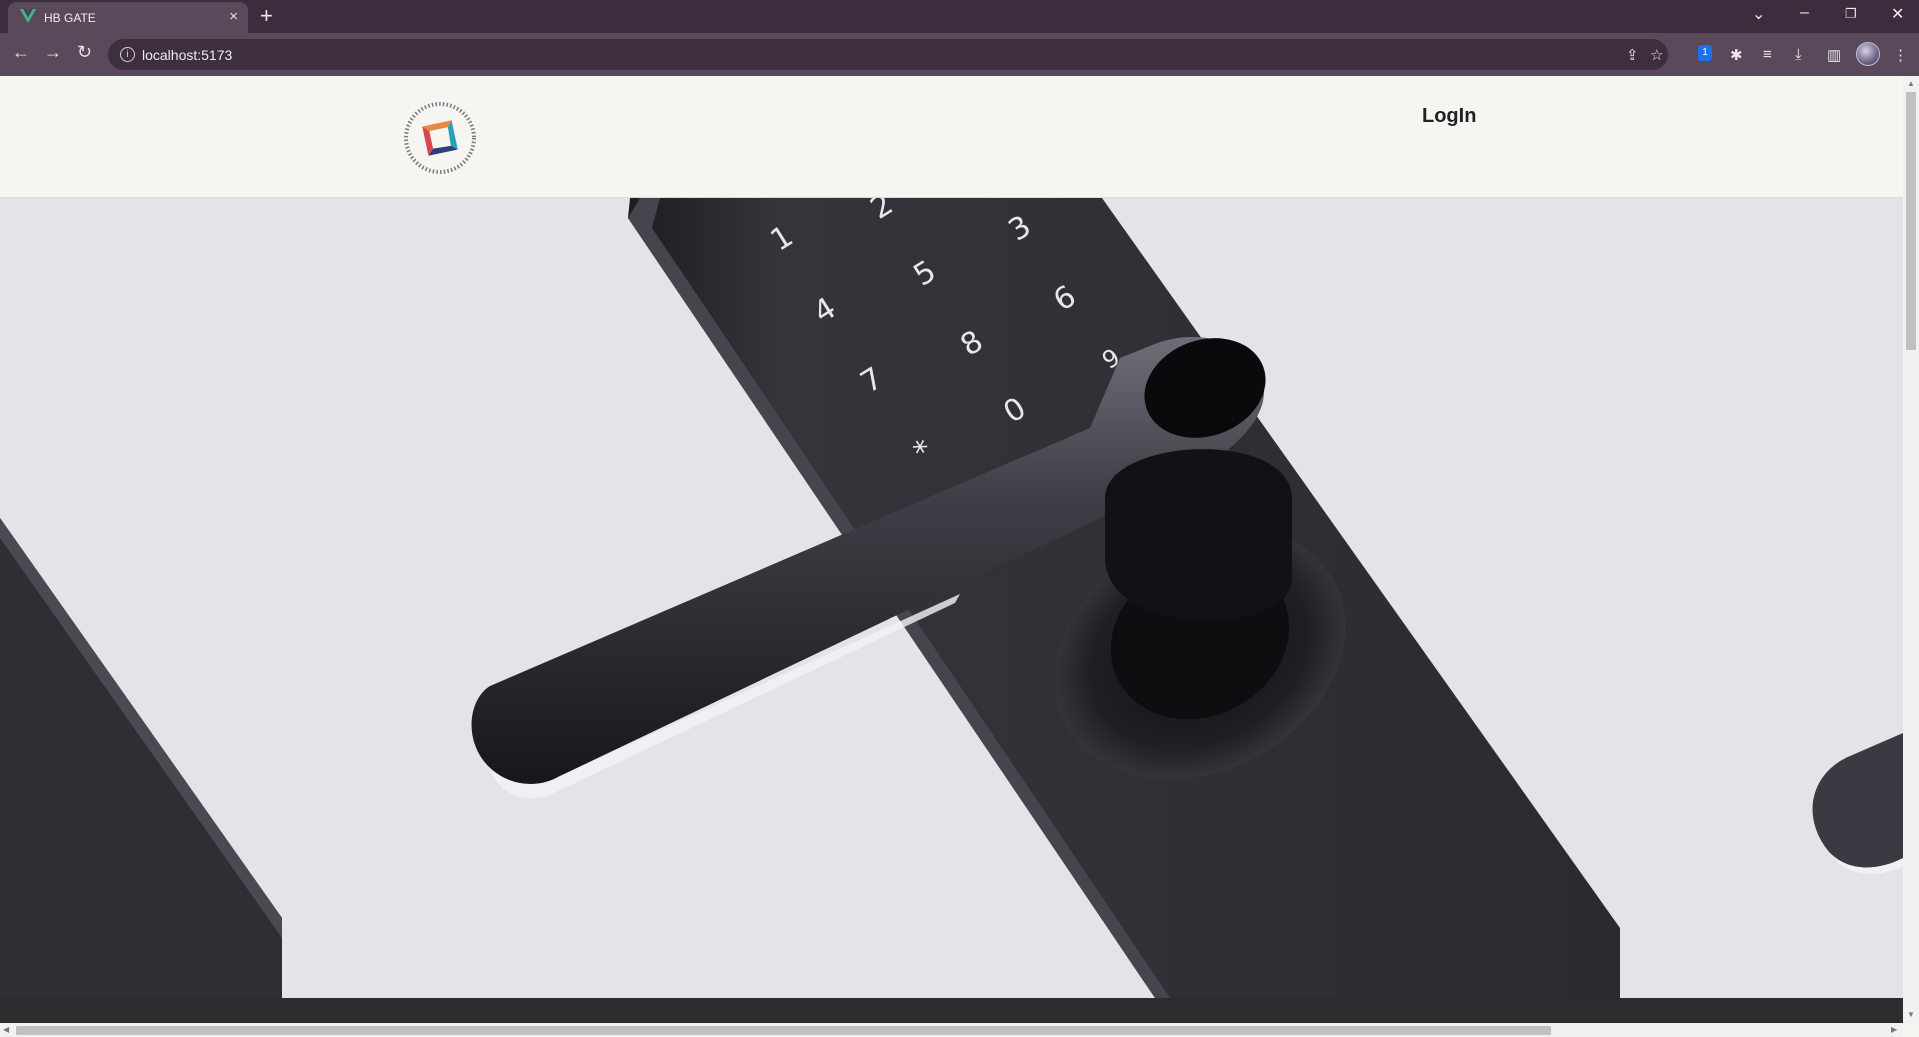 The width and height of the screenshot is (1919, 1037). I want to click on horizontal-scroll-thumb, so click(783, 1030).